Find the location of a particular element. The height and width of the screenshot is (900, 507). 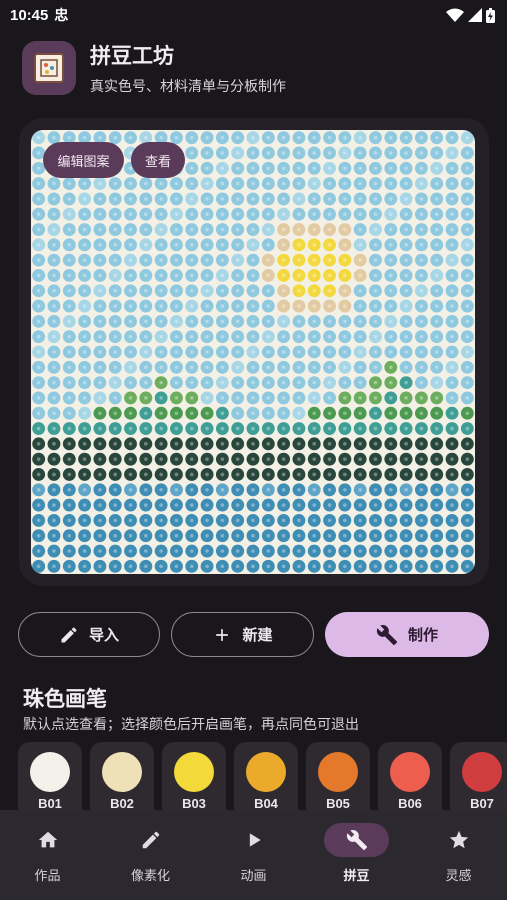

swatch-b03: B03 is located at coordinates (194, 777).